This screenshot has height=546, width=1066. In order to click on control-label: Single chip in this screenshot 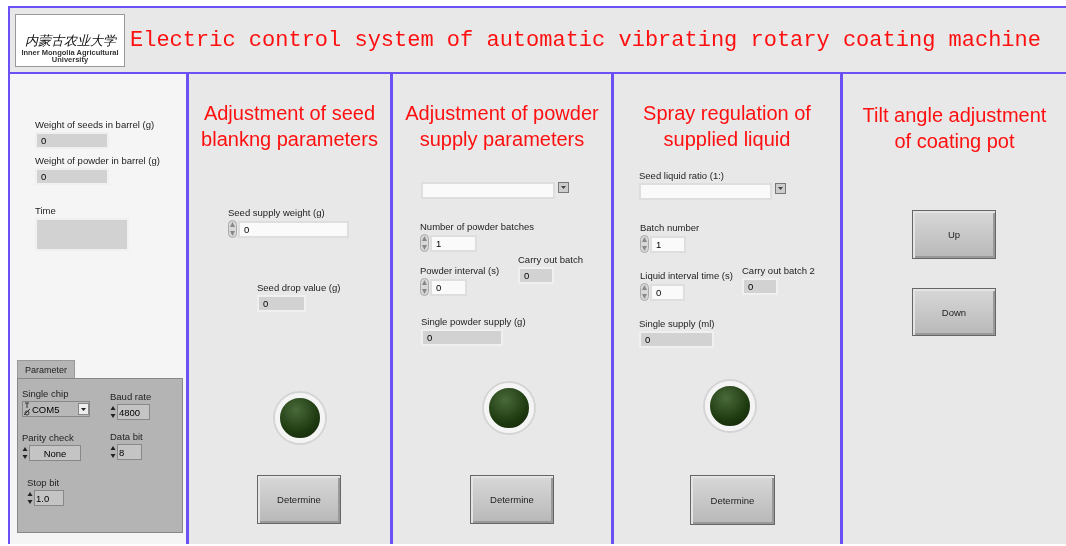, I will do `click(46, 393)`.